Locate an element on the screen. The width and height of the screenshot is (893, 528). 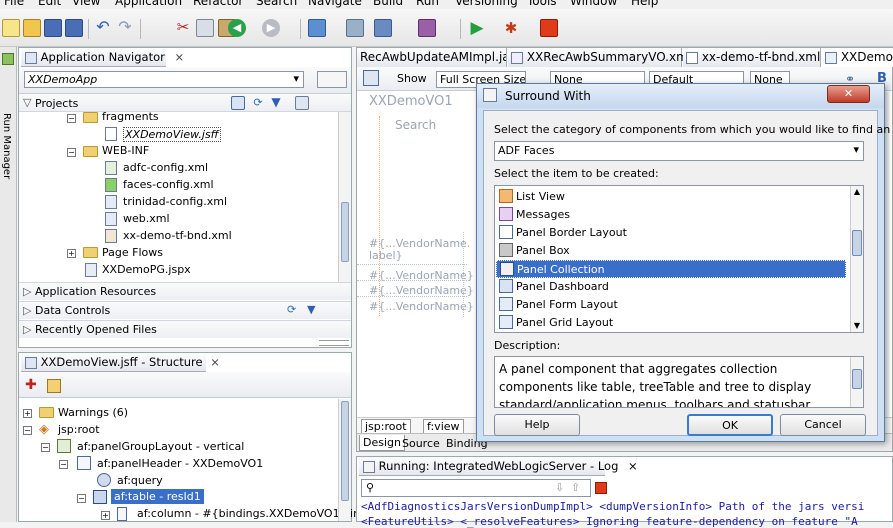
menu-help: Help is located at coordinates (644, 4).